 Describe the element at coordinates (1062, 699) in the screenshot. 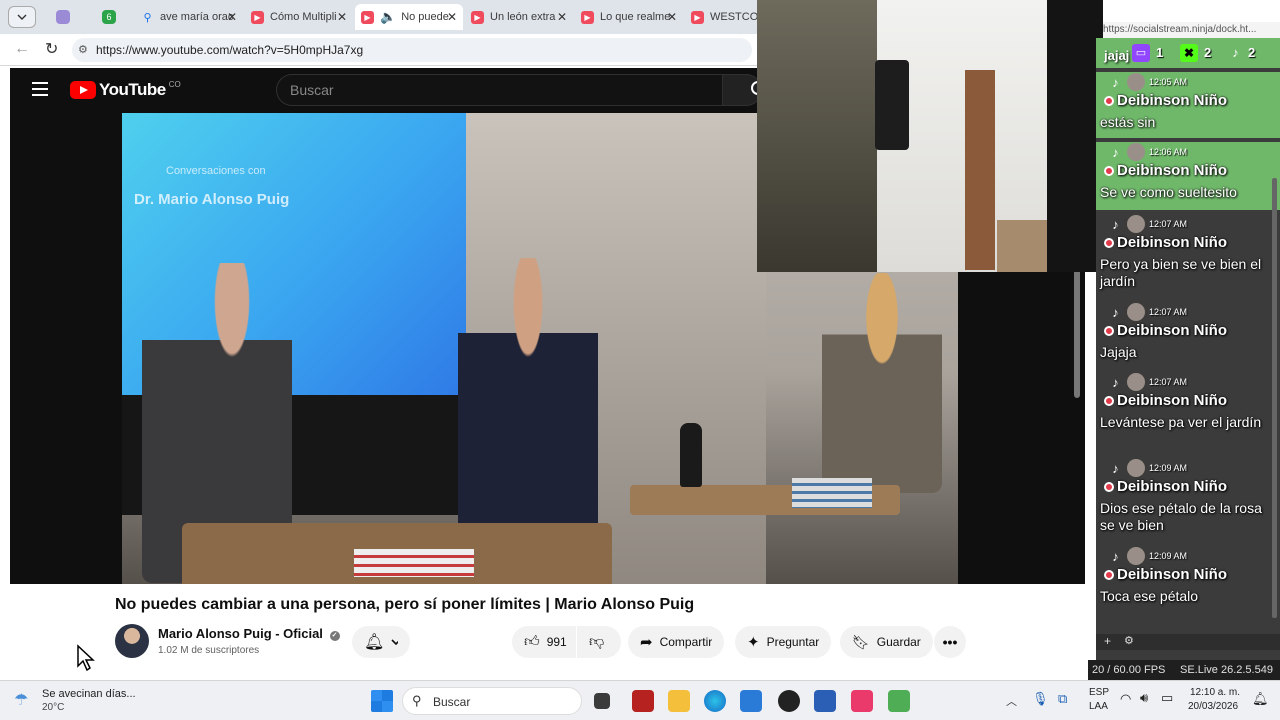

I see `screen-share-icon: ⧉` at that location.